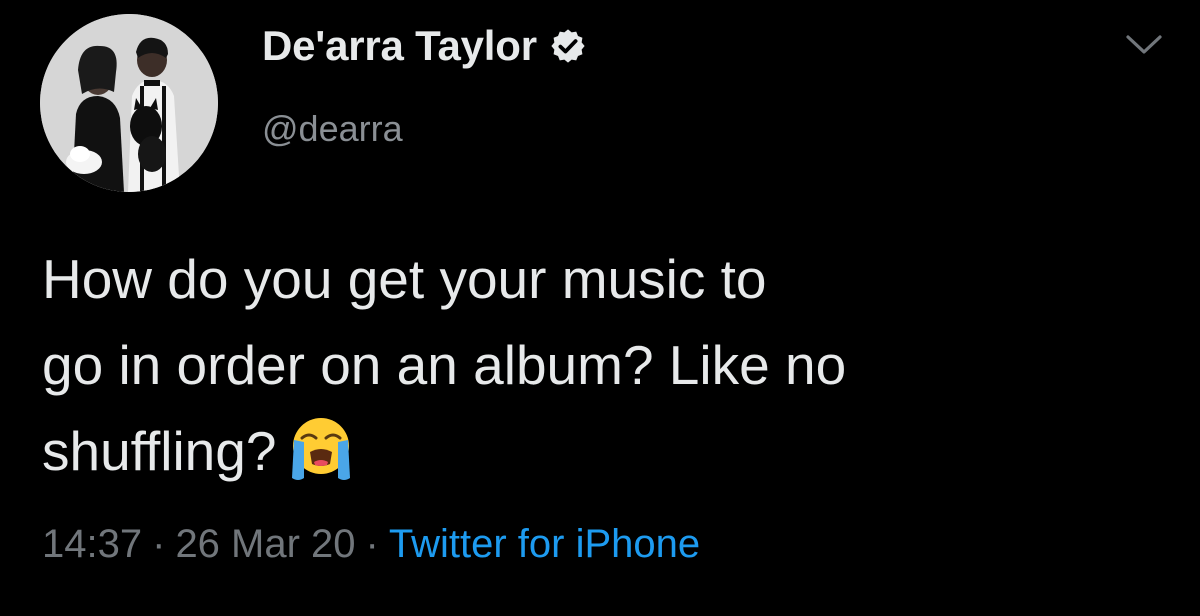 The width and height of the screenshot is (1200, 616). Describe the element at coordinates (265, 544) in the screenshot. I see `tweet-date: 26 Mar 20` at that location.